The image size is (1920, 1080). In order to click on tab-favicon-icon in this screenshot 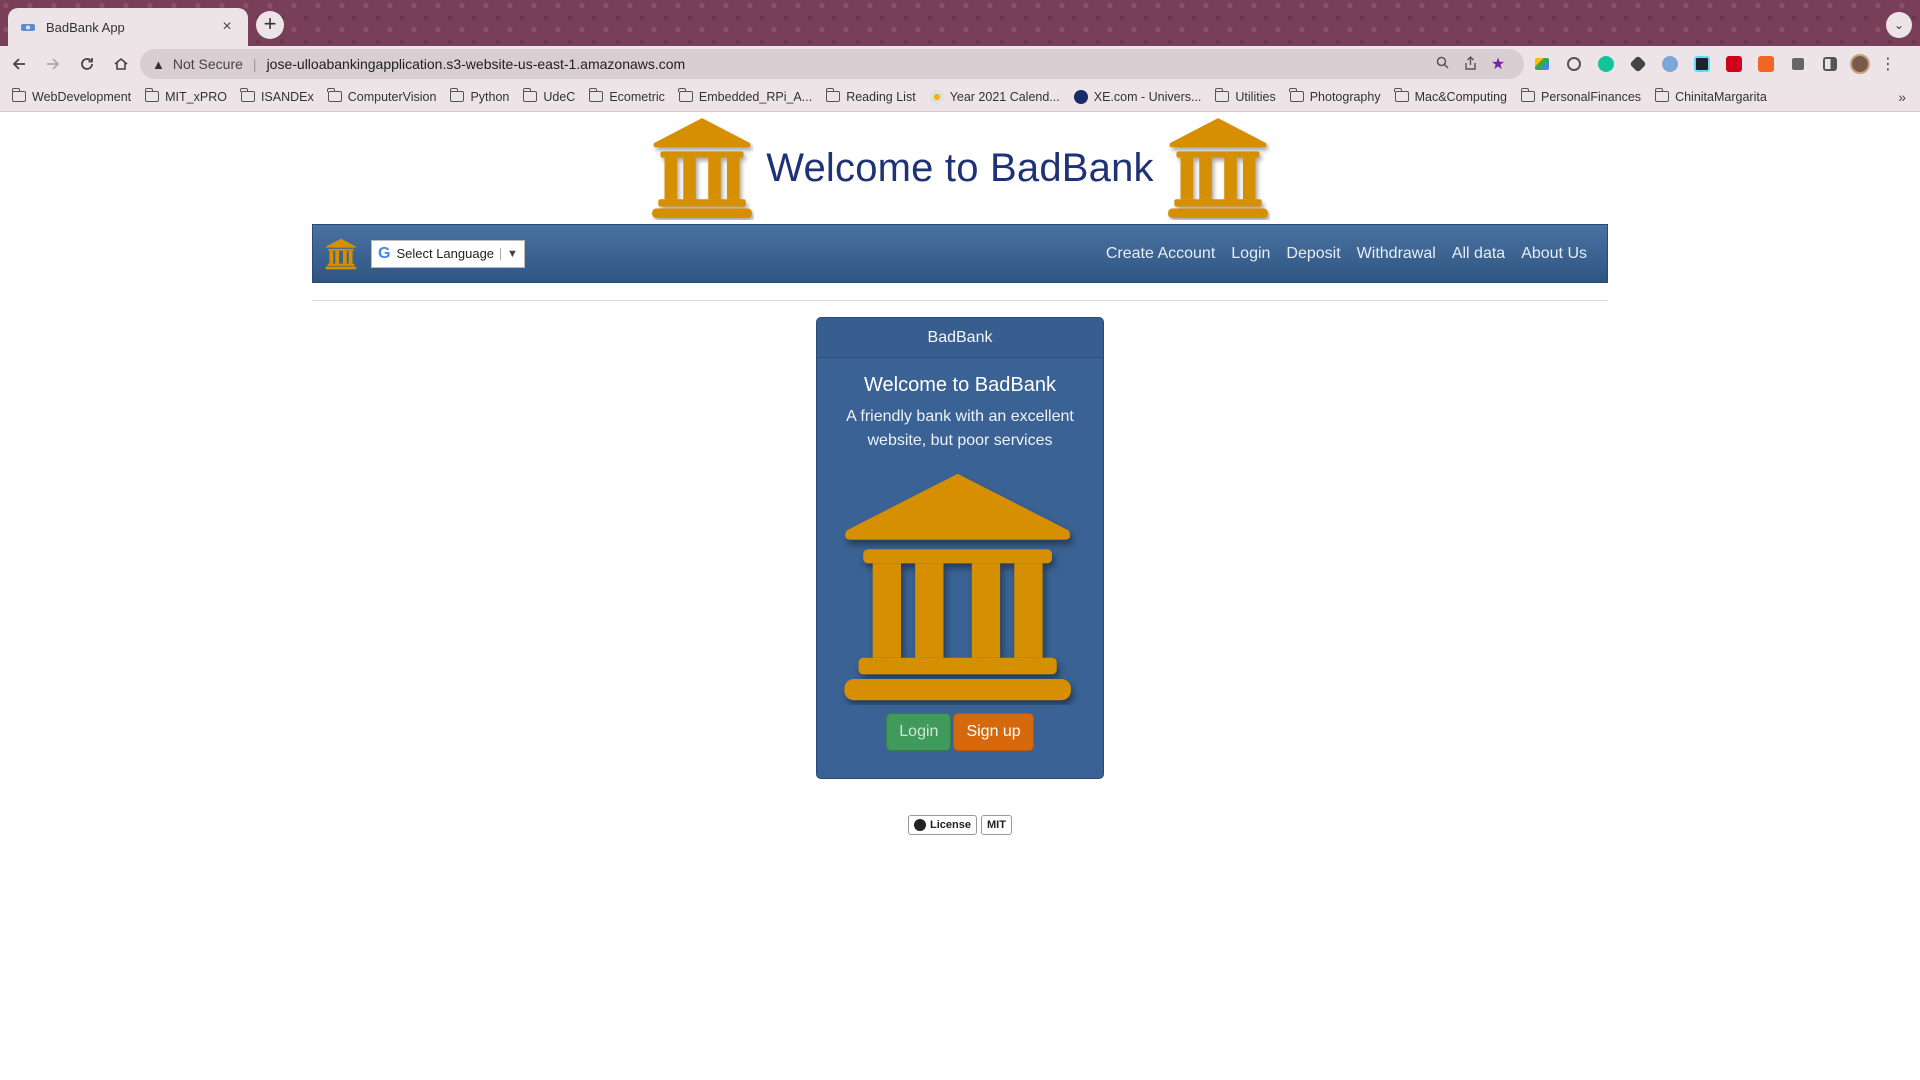, I will do `click(28, 27)`.